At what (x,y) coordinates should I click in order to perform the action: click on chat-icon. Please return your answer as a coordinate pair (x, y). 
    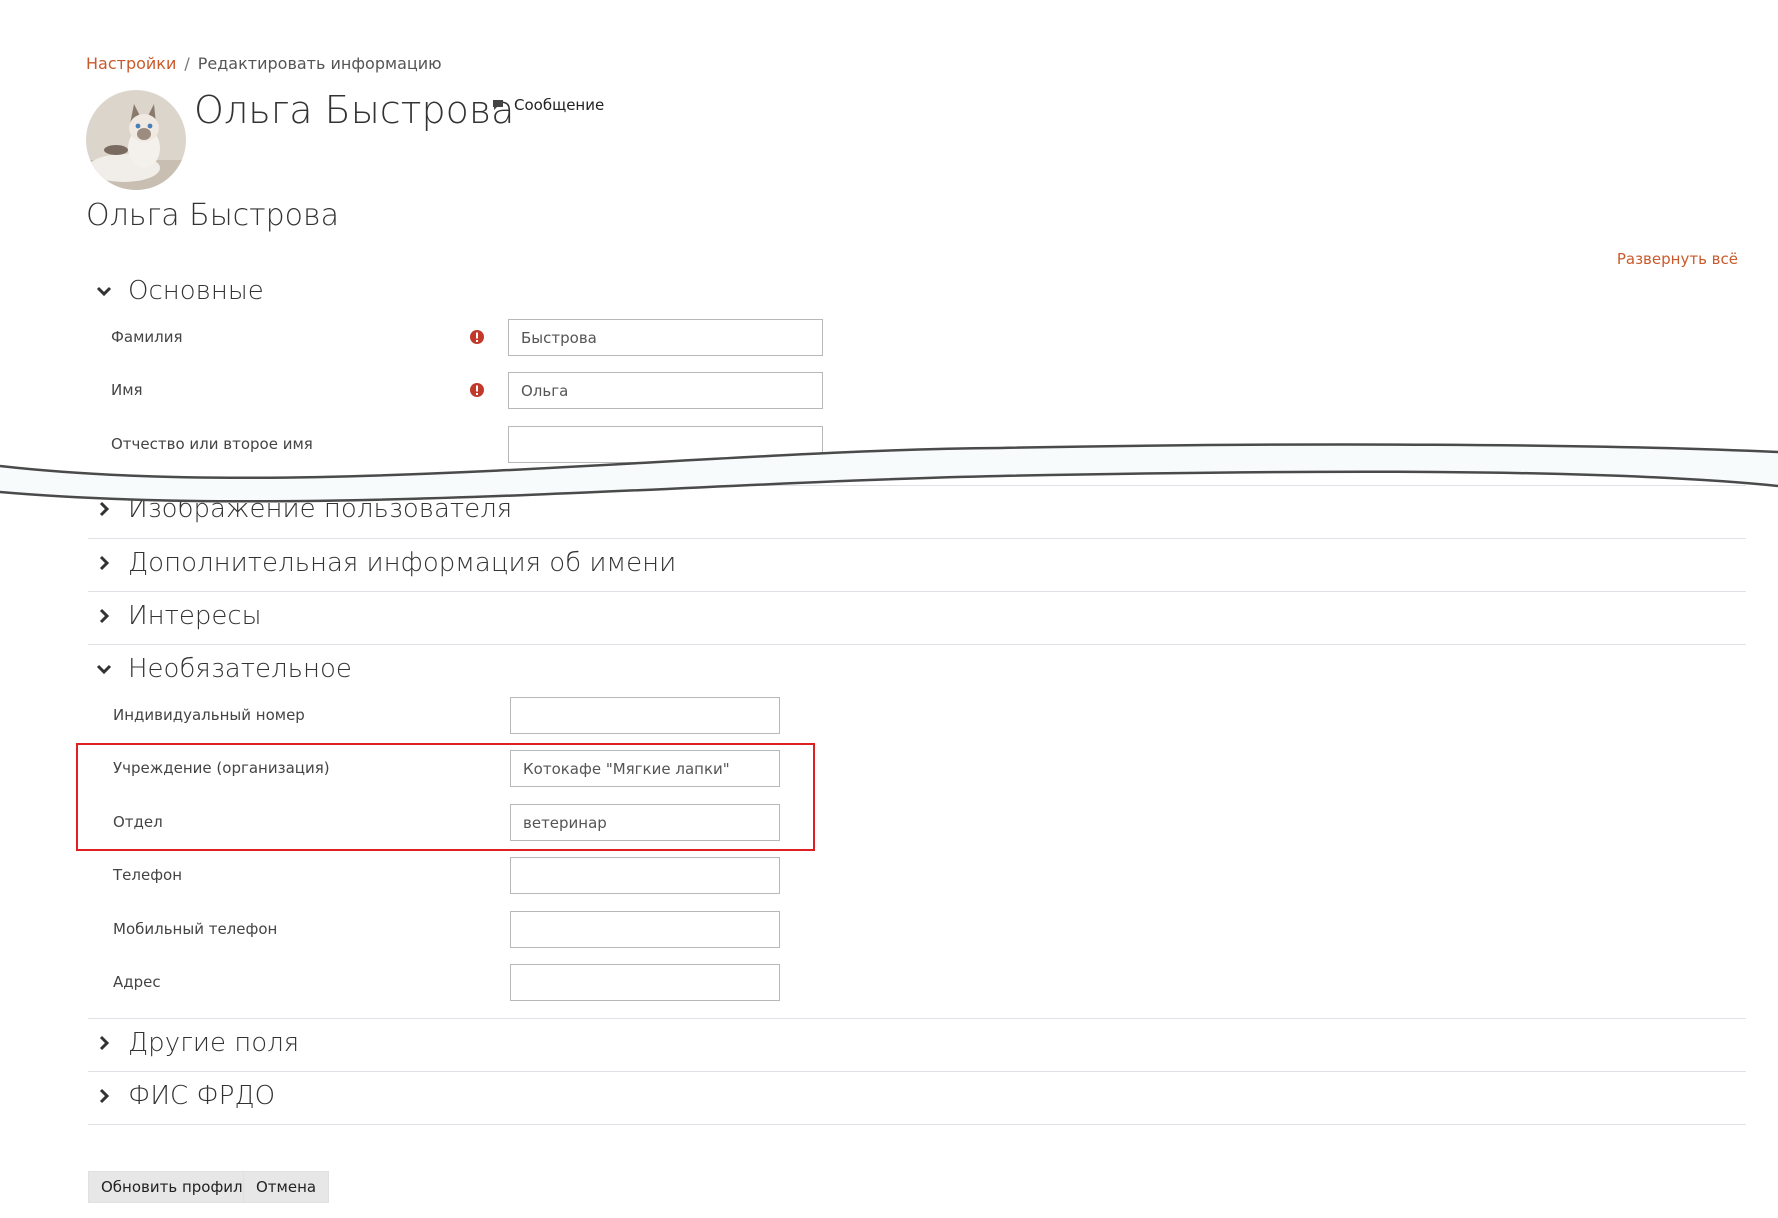
    Looking at the image, I should click on (498, 105).